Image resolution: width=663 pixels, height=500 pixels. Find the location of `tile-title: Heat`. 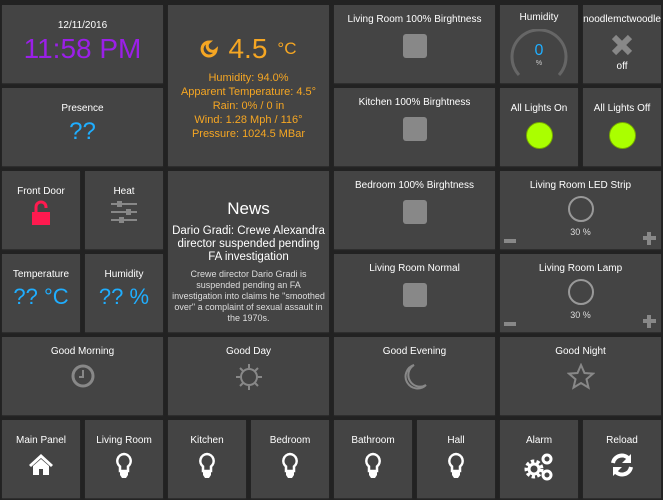

tile-title: Heat is located at coordinates (124, 191).